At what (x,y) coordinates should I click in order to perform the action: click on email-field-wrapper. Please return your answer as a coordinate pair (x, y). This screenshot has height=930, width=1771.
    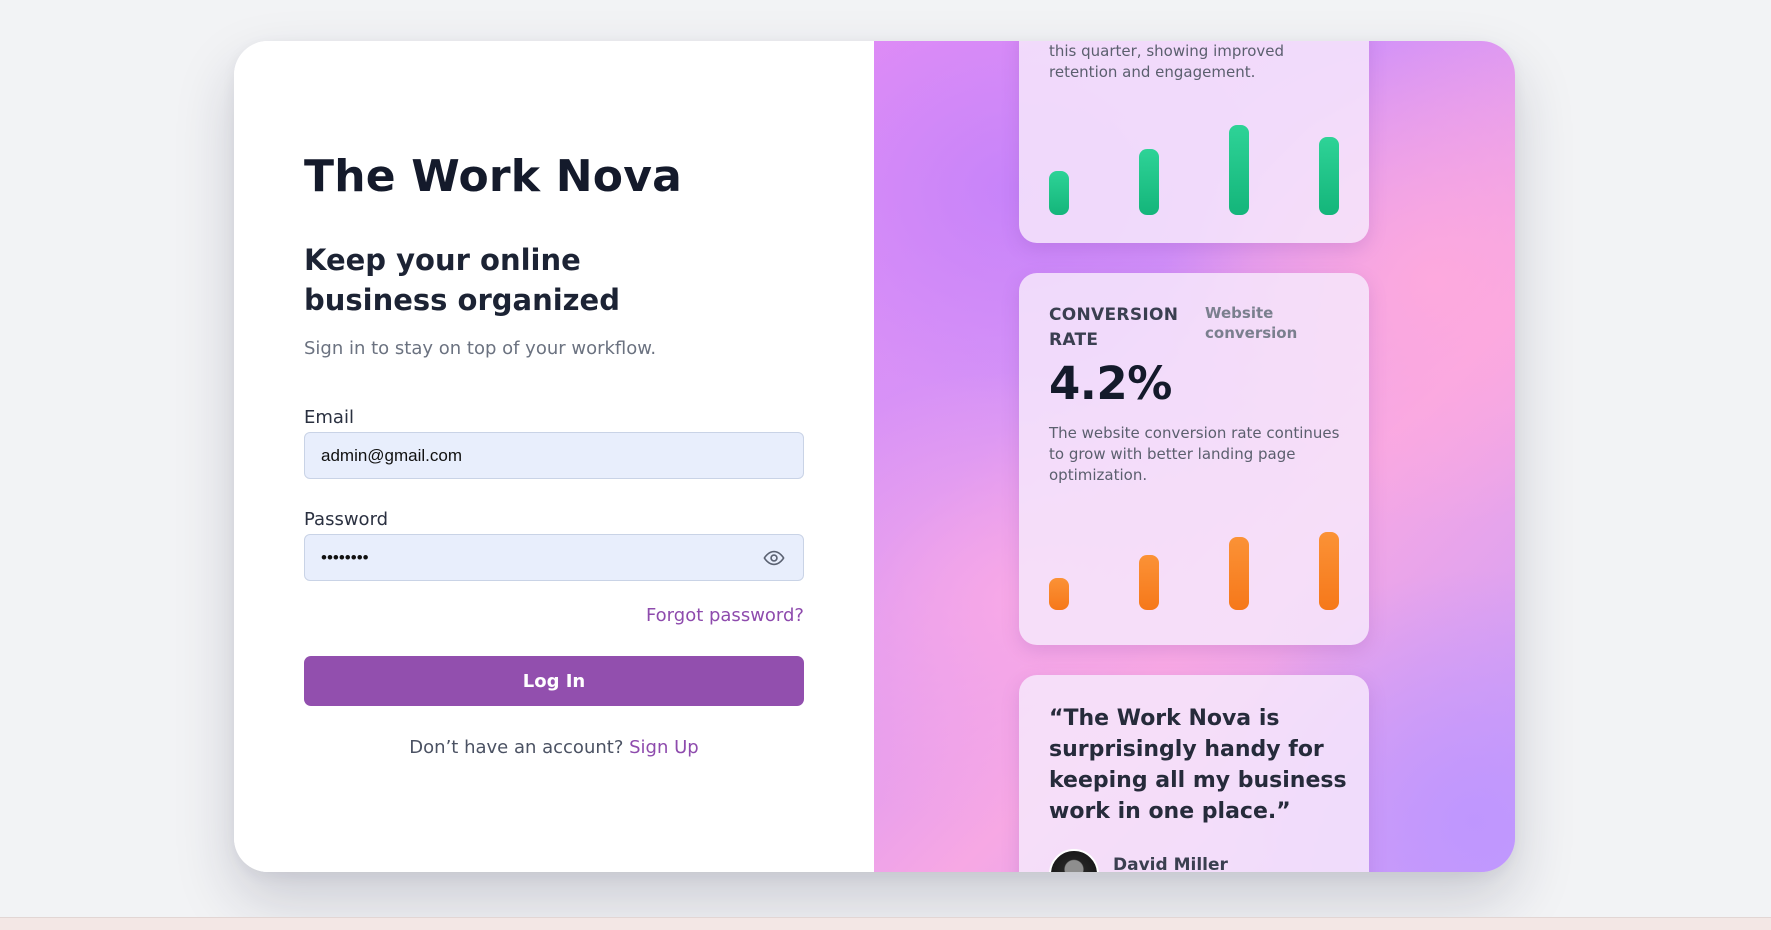
    Looking at the image, I should click on (554, 455).